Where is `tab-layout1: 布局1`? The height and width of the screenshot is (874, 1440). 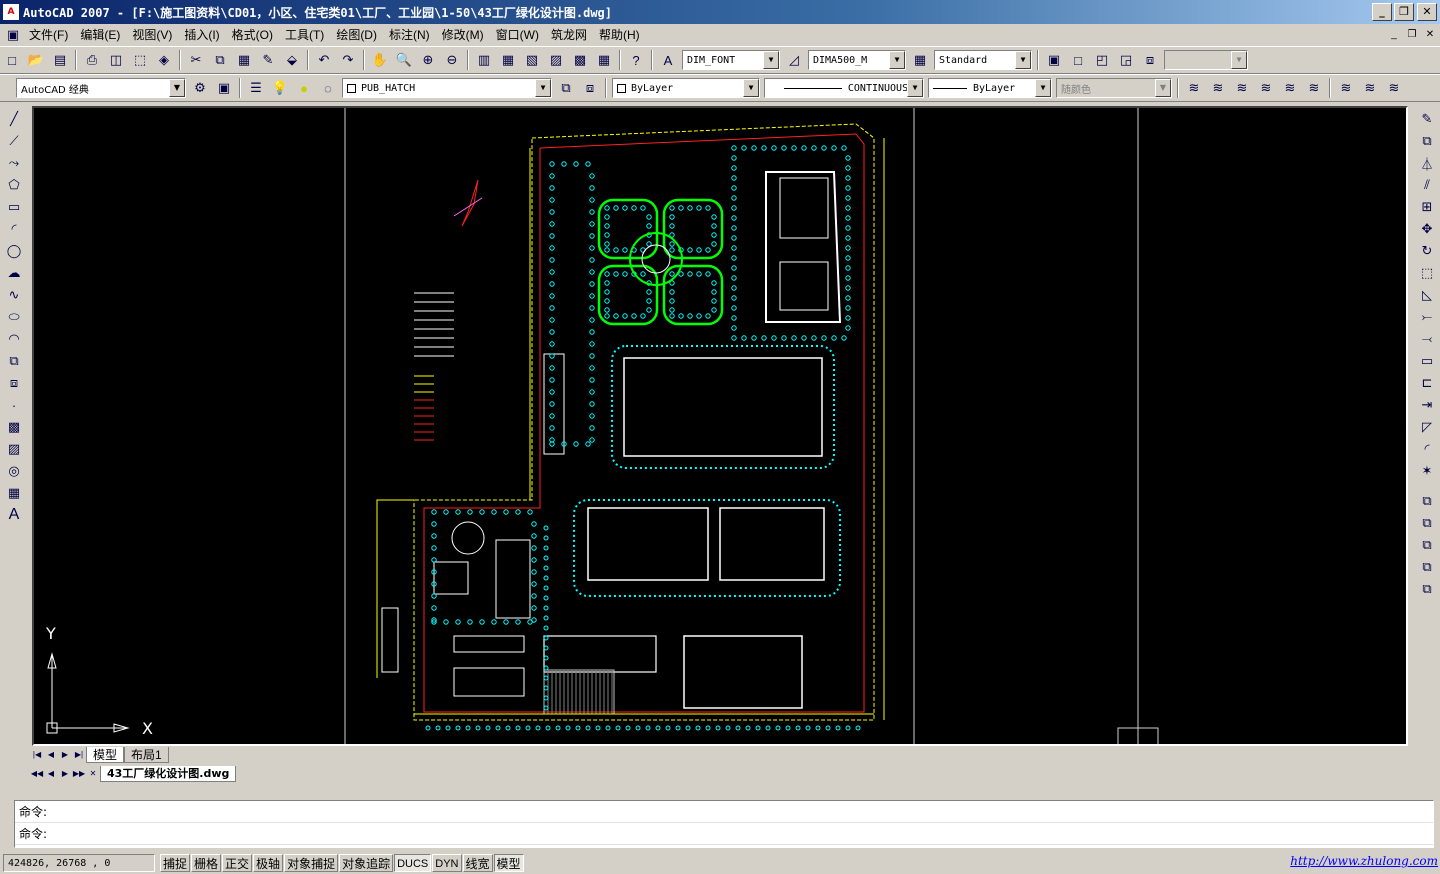
tab-layout1: 布局1 is located at coordinates (146, 755).